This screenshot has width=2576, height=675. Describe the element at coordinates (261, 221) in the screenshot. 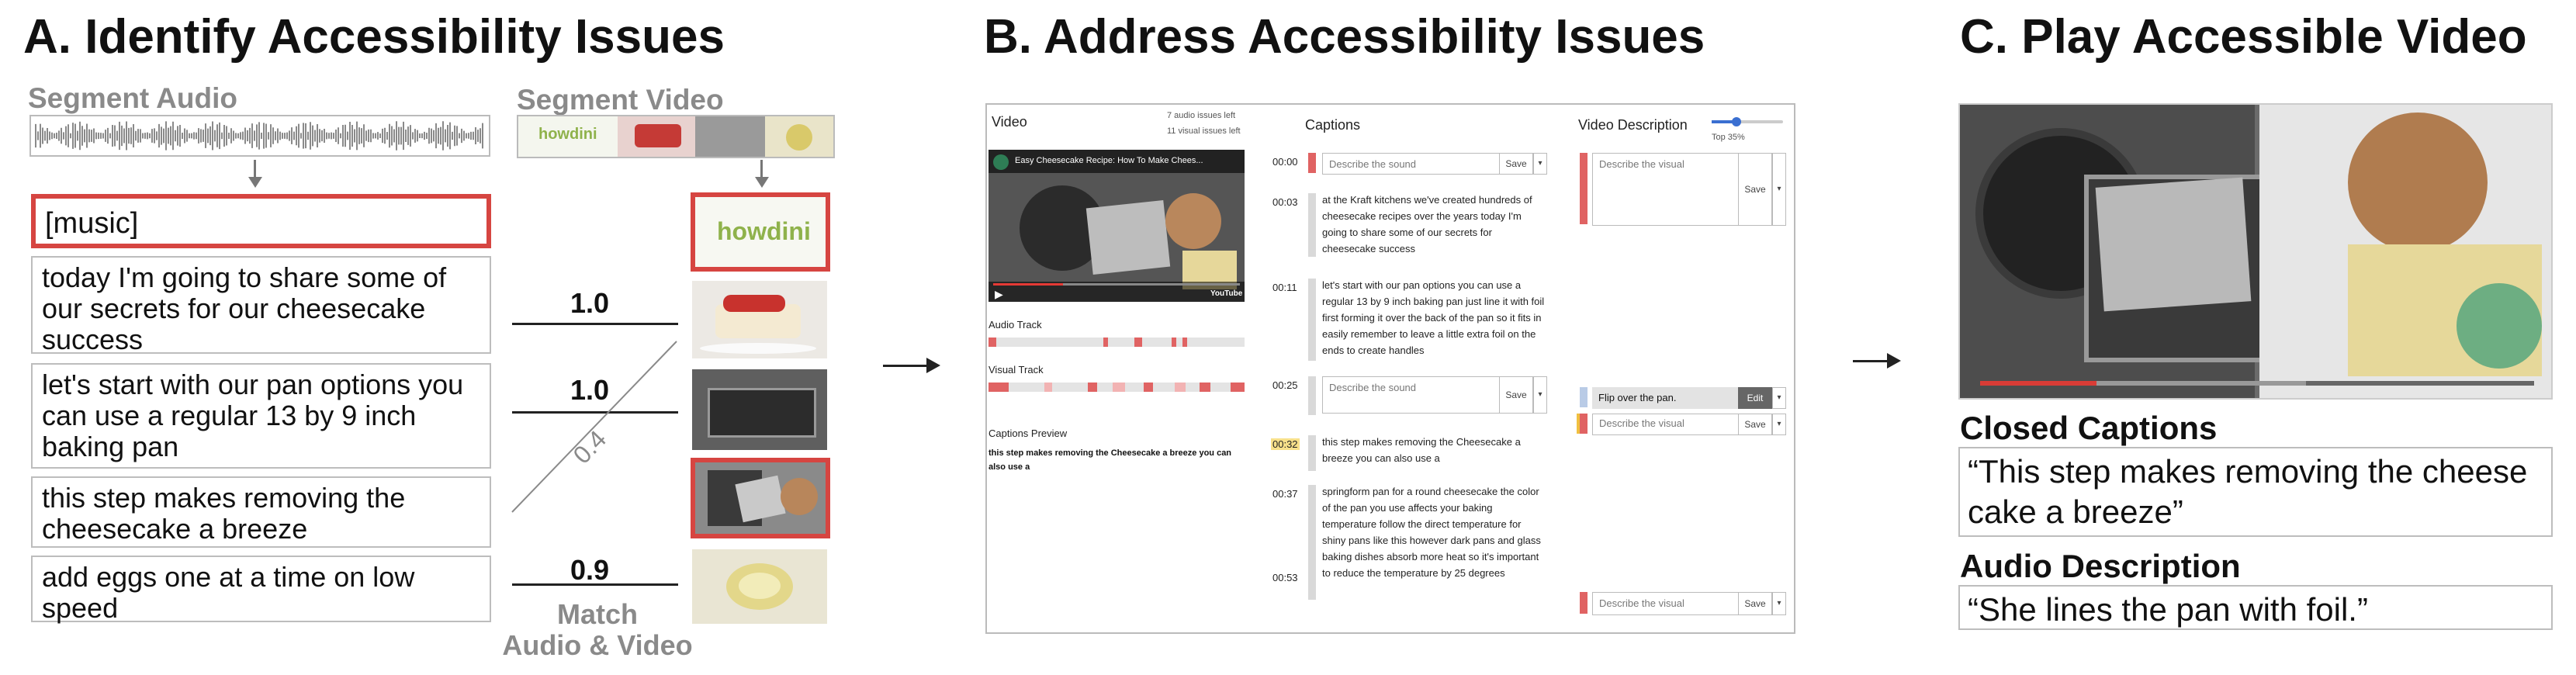

I see `segment-0: [music]` at that location.